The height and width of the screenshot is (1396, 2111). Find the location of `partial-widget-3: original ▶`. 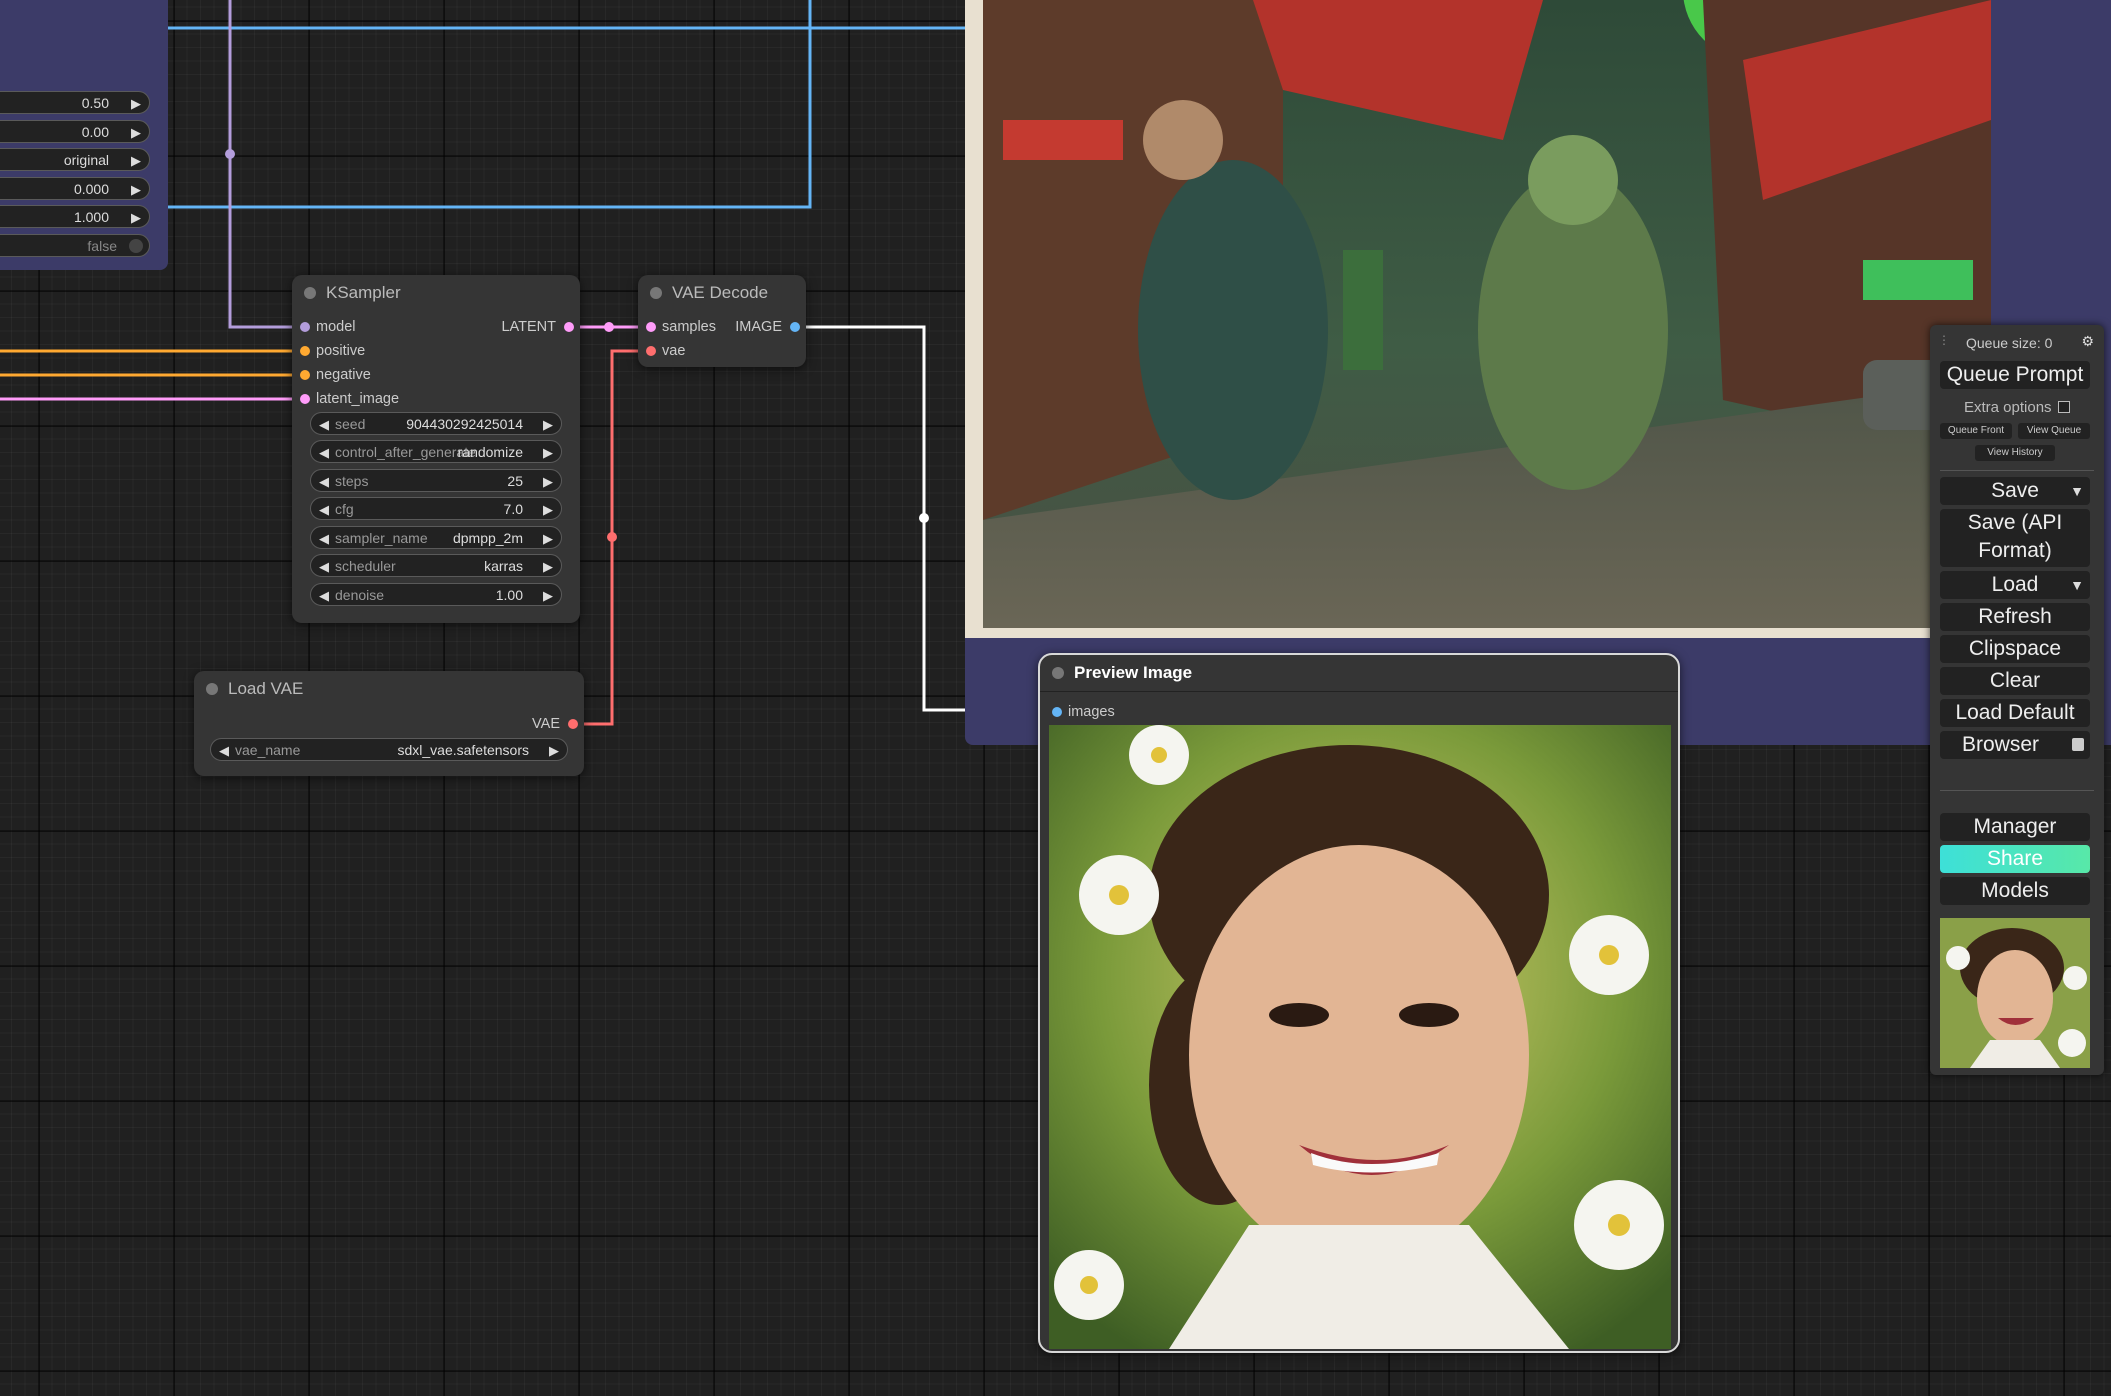

partial-widget-3: original ▶ is located at coordinates (75, 159).